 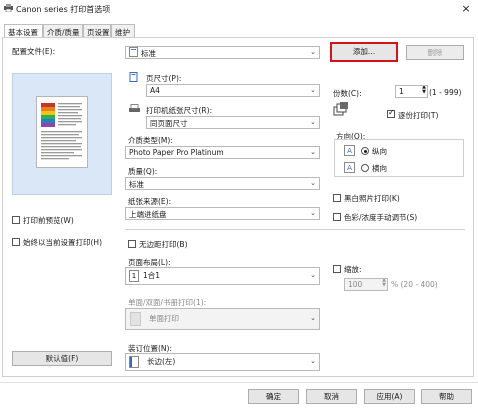 What do you see at coordinates (372, 198) in the screenshot?
I see `grayscale-label: 黑白照片打印(K)` at bounding box center [372, 198].